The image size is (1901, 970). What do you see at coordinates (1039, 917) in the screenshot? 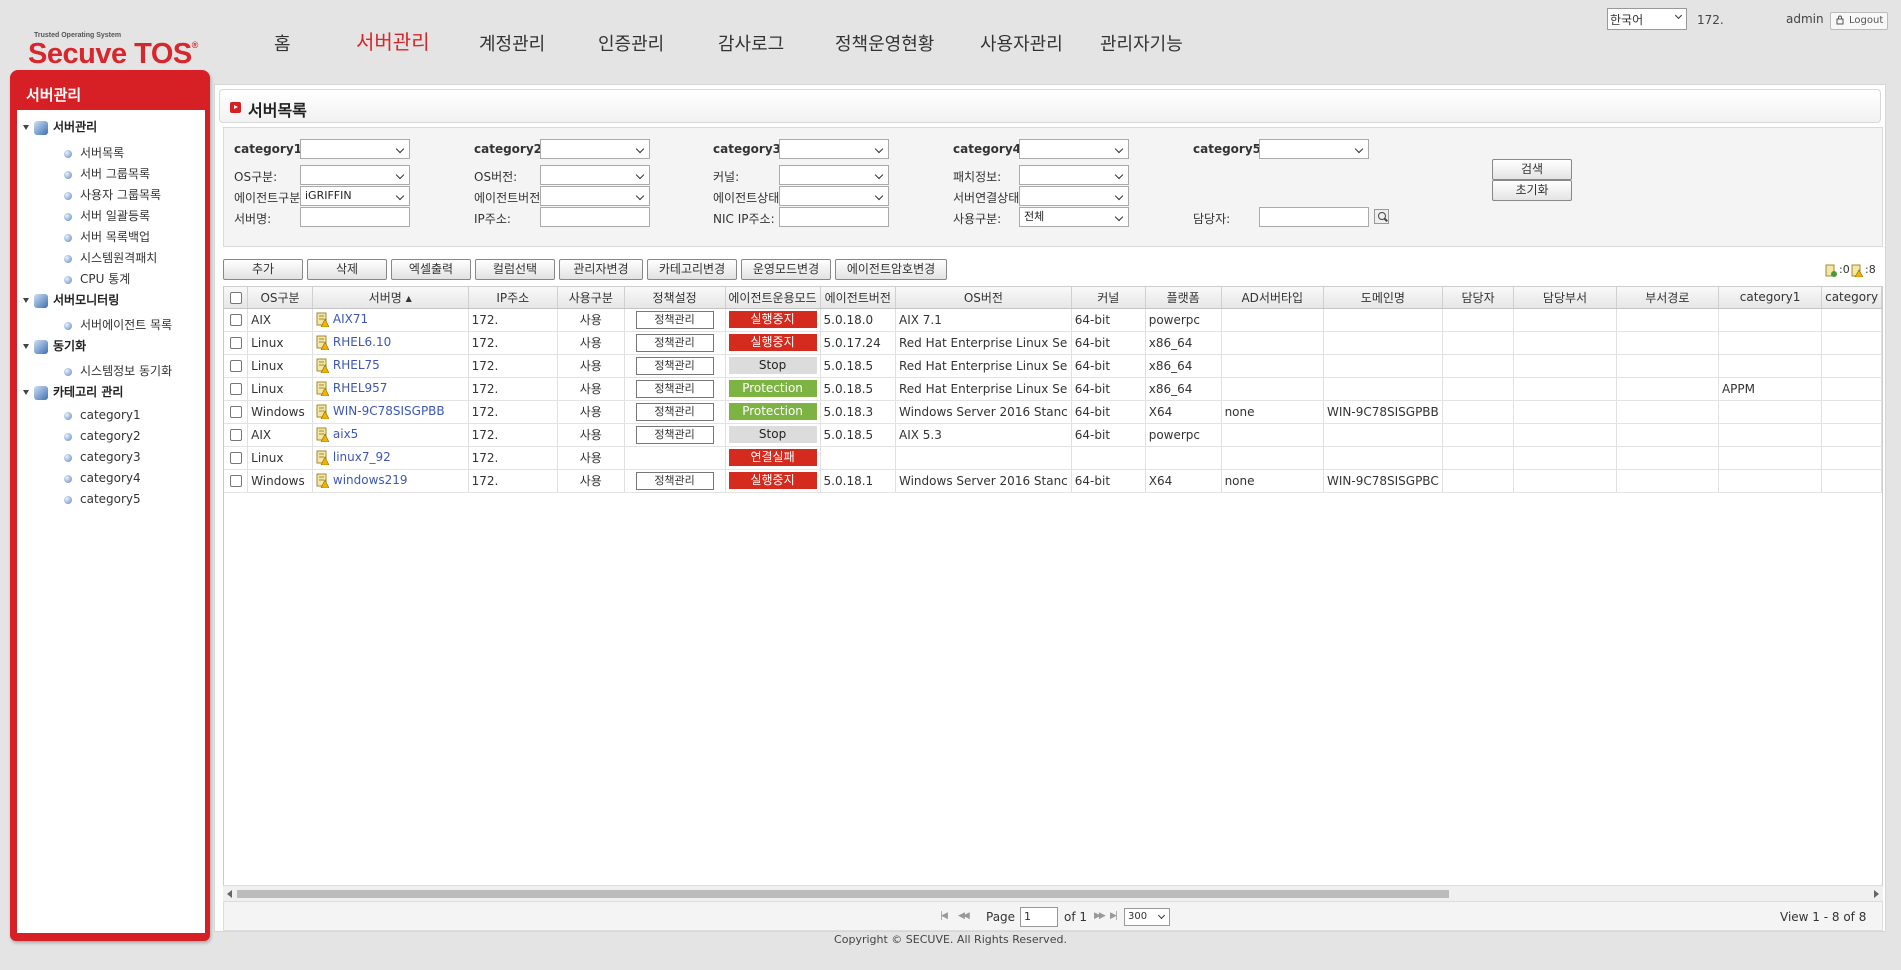
I see `page-input: 1` at bounding box center [1039, 917].